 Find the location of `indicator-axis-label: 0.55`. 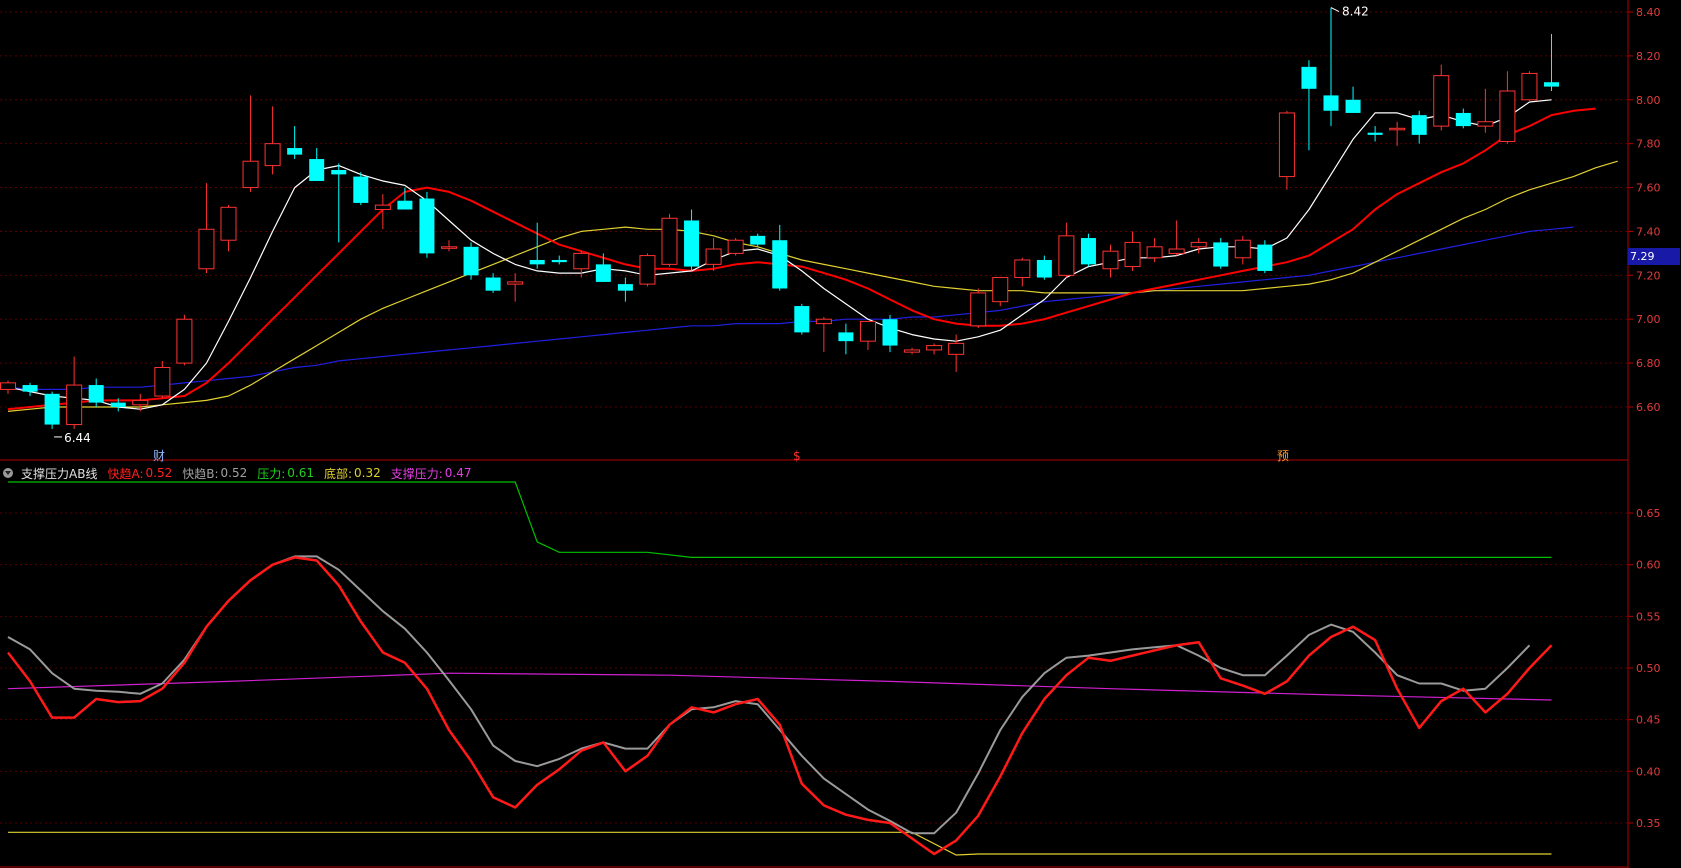

indicator-axis-label: 0.55 is located at coordinates (1648, 616).